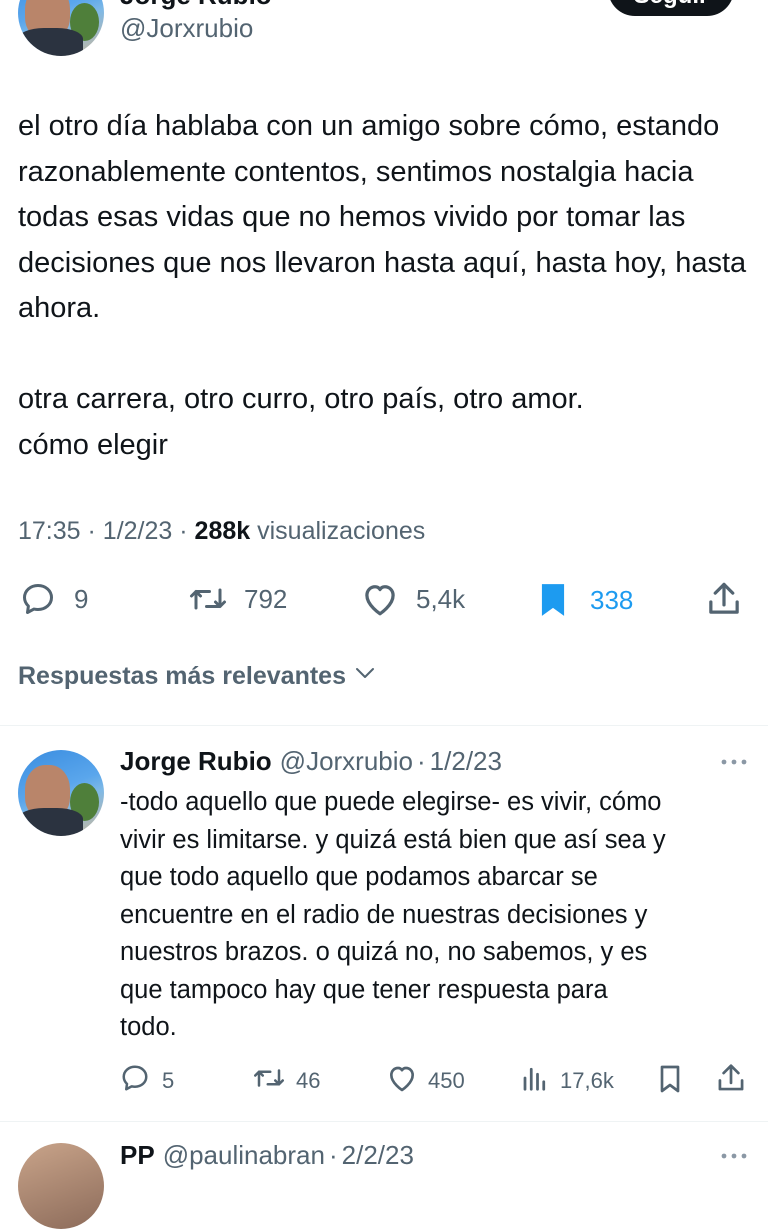 This screenshot has width=768, height=1229. I want to click on tweet-views-label: visualizaciones, so click(341, 531).